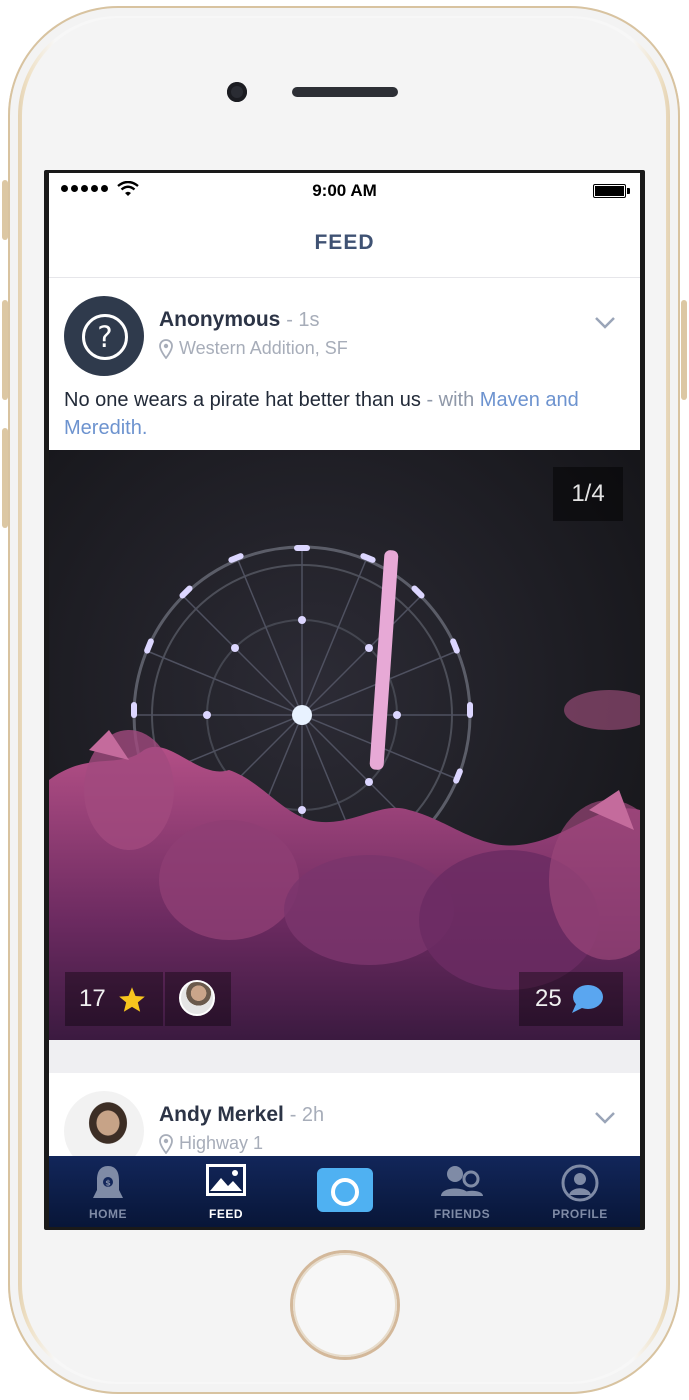 Image resolution: width=689 pixels, height=1400 pixels. Describe the element at coordinates (344, 1056) in the screenshot. I see `feed-divider` at that location.